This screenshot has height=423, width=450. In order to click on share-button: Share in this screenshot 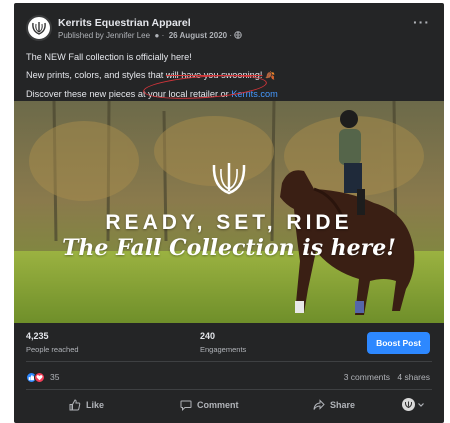, I will do `click(334, 405)`.